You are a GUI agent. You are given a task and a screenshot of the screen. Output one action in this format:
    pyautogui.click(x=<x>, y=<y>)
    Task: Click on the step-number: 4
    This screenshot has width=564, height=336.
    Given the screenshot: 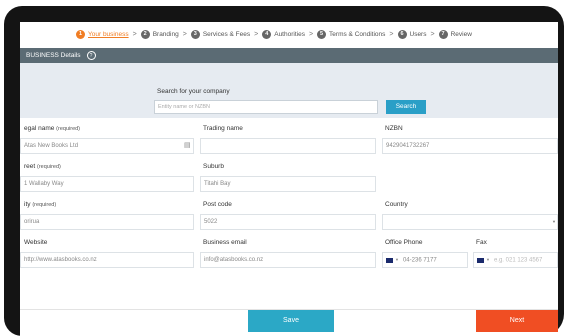 What is the action you would take?
    pyautogui.click(x=267, y=34)
    